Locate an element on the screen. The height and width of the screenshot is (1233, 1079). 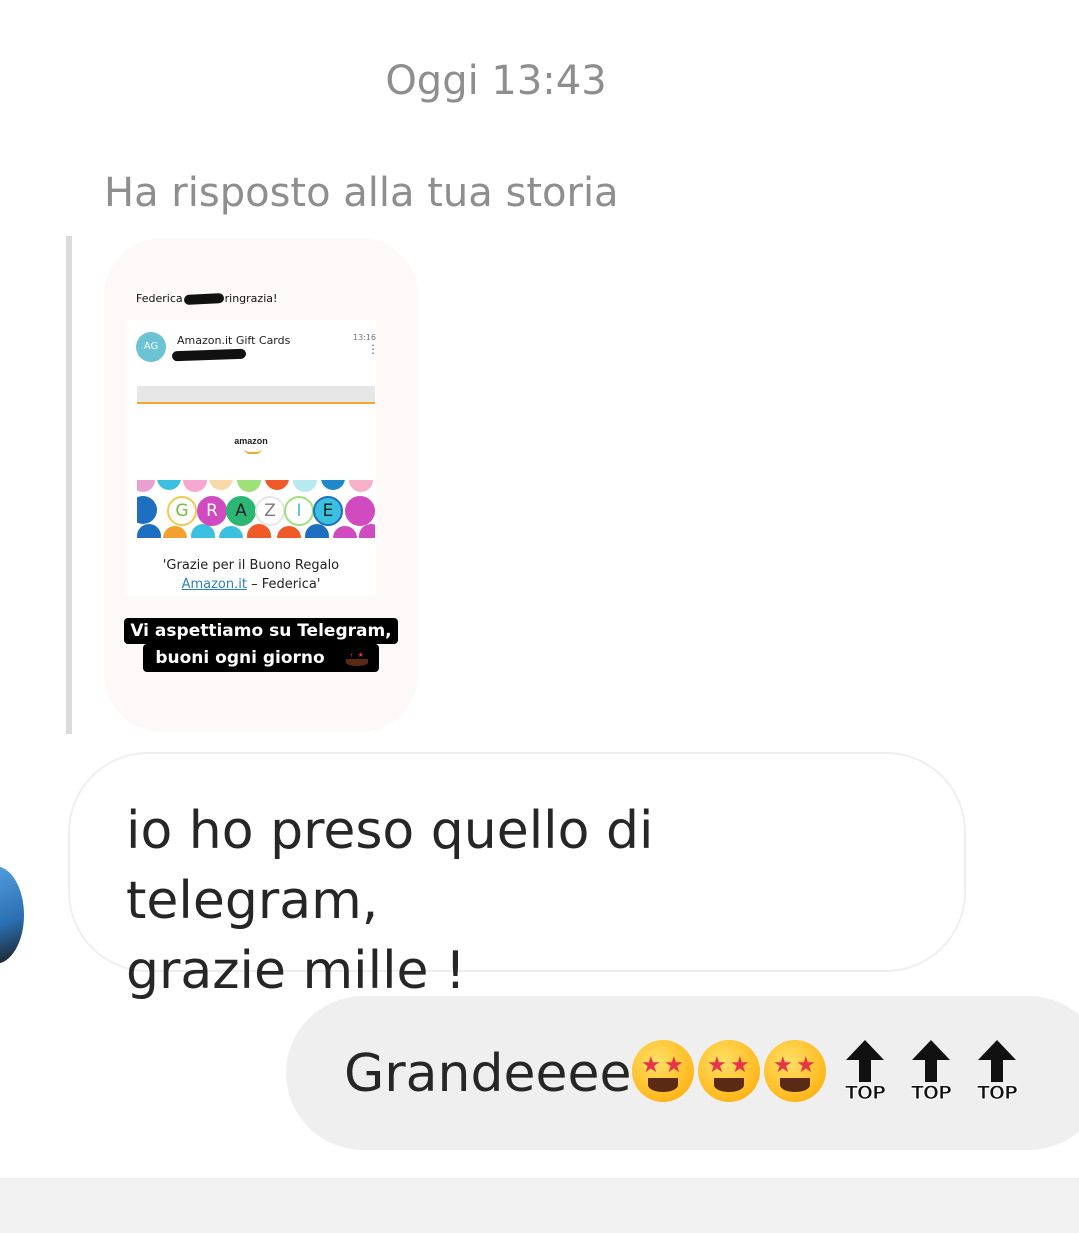
banner-letter: R is located at coordinates (212, 511).